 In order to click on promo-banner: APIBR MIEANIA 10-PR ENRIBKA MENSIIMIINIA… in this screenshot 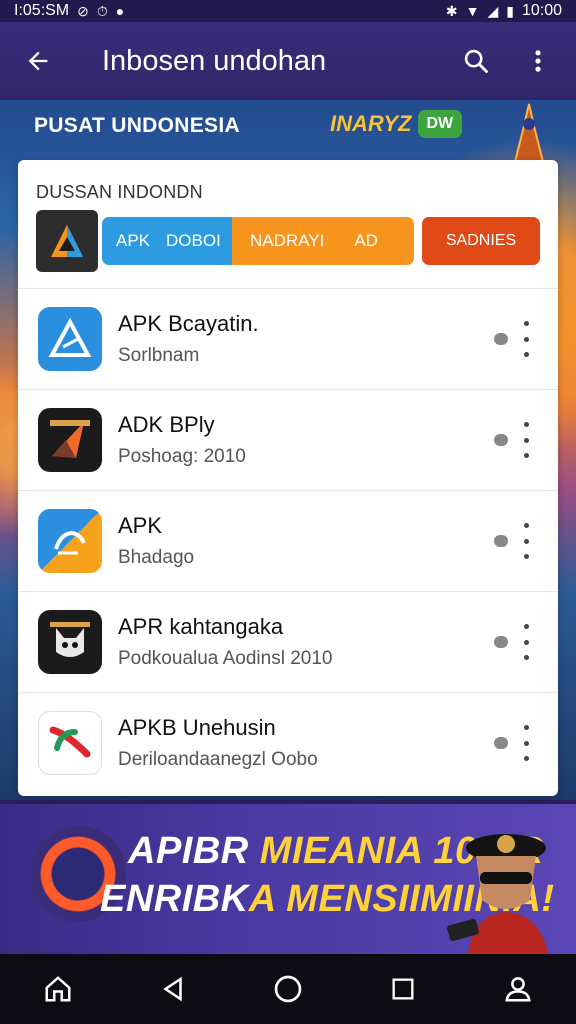, I will do `click(288, 879)`.